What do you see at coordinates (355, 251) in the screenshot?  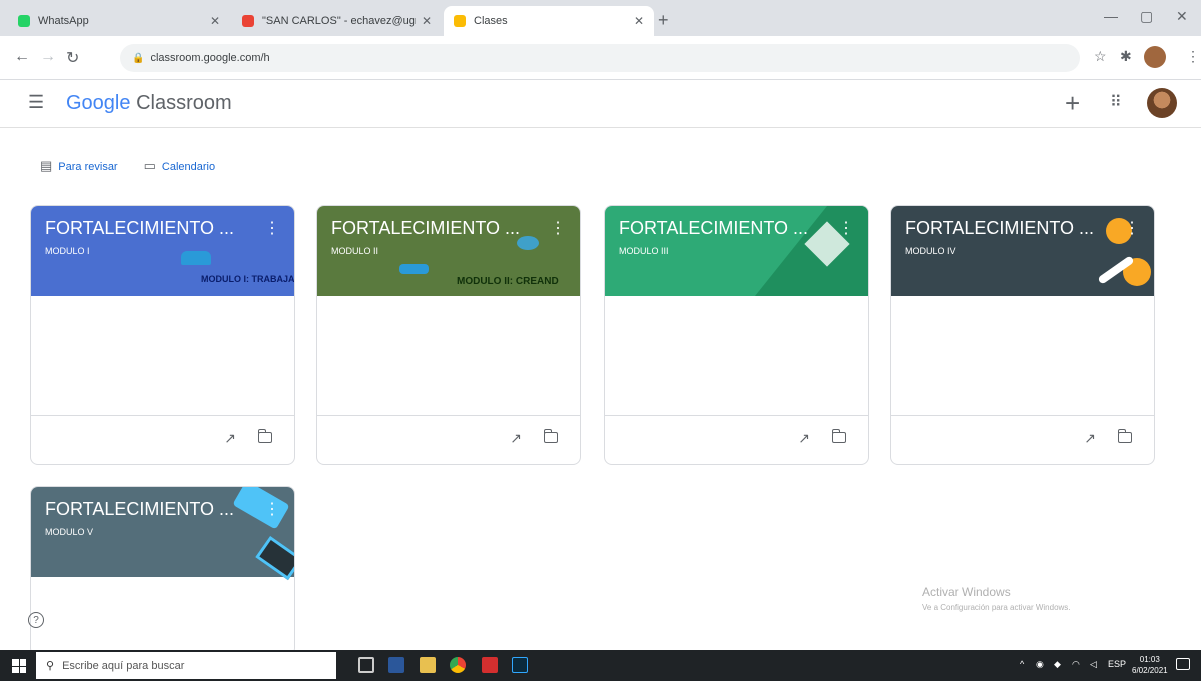 I see `course-section: MODULO II` at bounding box center [355, 251].